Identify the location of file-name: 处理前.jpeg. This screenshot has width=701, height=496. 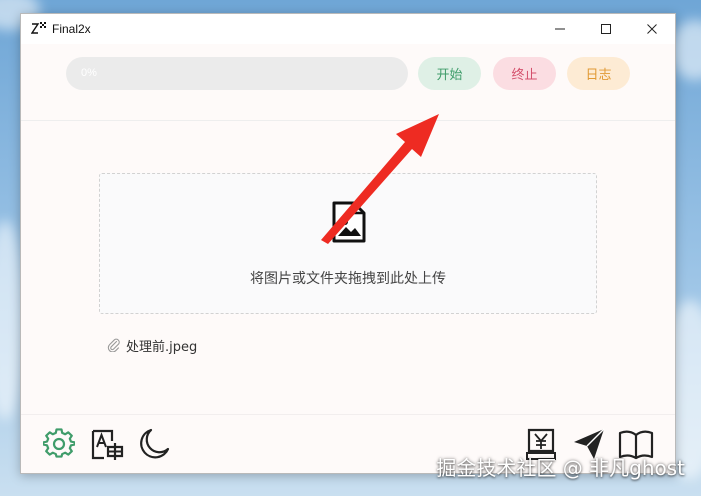
(162, 347).